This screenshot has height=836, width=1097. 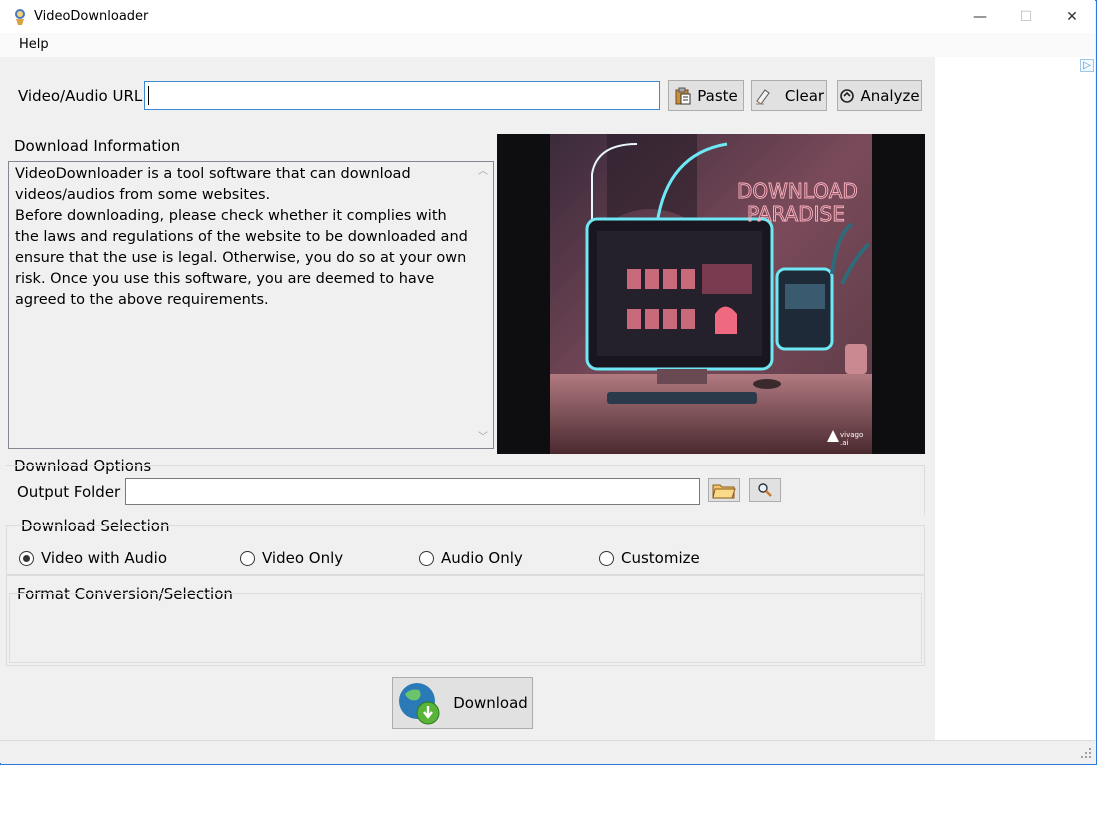 I want to click on magnifier-icon, so click(x=765, y=490).